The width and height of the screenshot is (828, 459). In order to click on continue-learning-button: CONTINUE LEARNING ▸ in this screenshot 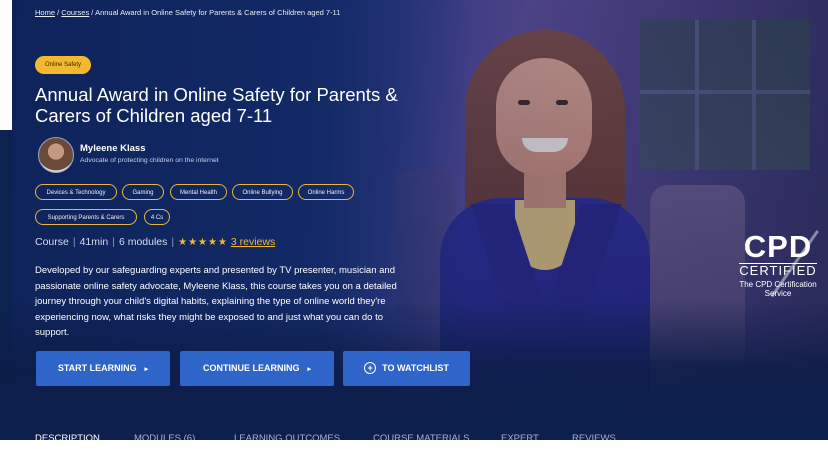, I will do `click(257, 368)`.